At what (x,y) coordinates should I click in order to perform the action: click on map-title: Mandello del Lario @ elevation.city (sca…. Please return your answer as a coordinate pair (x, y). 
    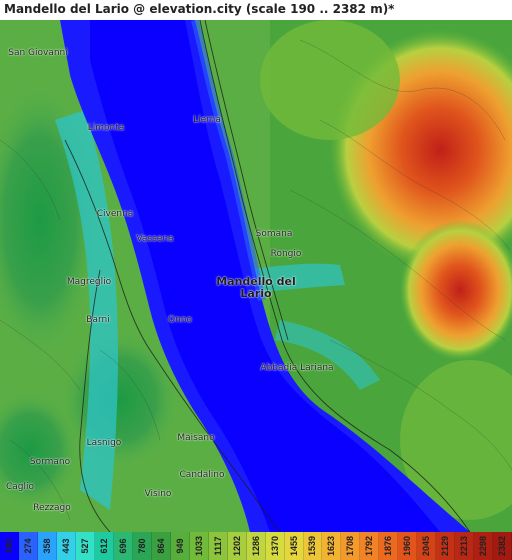
    Looking at the image, I should click on (199, 9).